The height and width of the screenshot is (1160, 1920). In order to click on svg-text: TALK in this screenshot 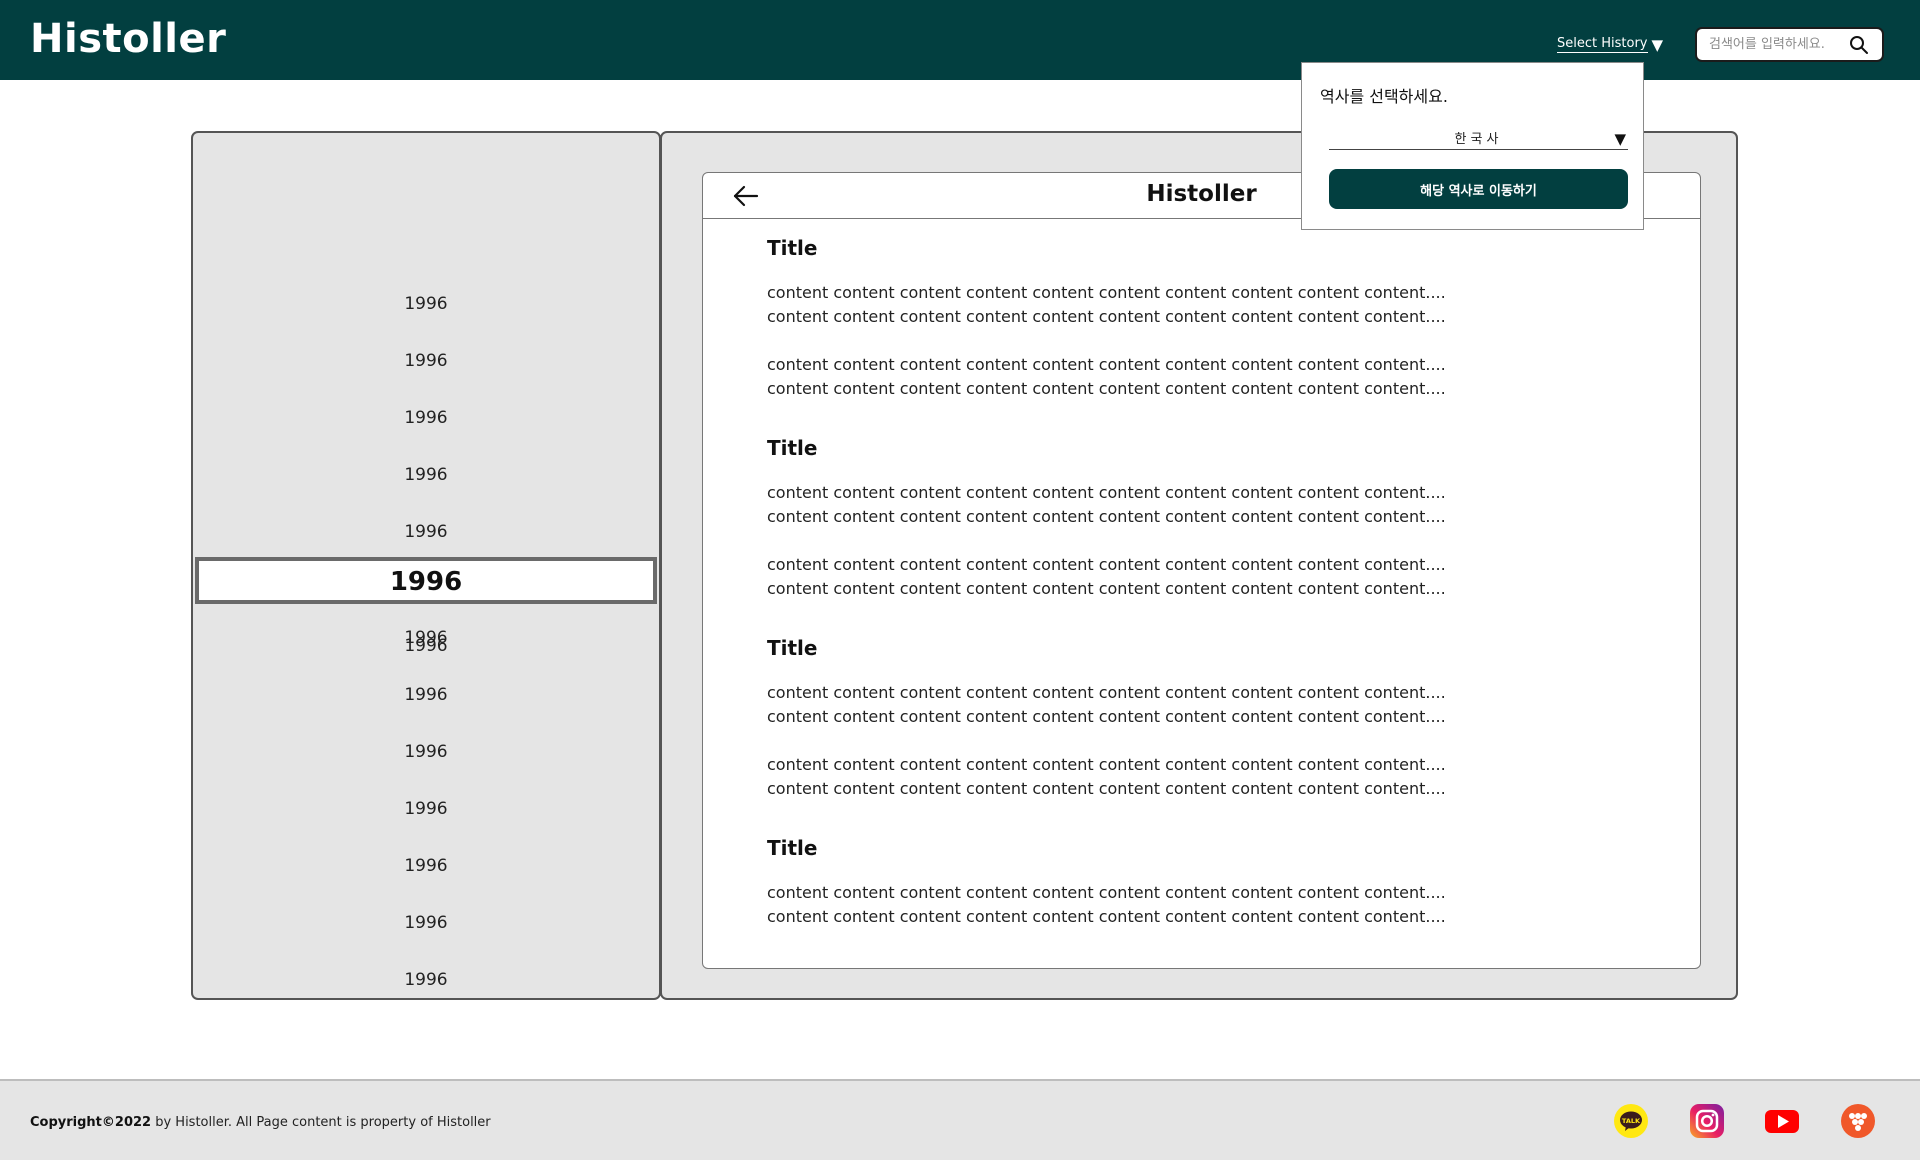, I will do `click(1631, 1121)`.